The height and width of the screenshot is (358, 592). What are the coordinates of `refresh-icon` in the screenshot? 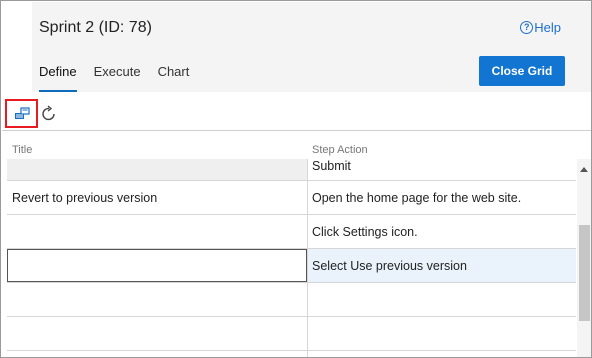 It's located at (49, 114).